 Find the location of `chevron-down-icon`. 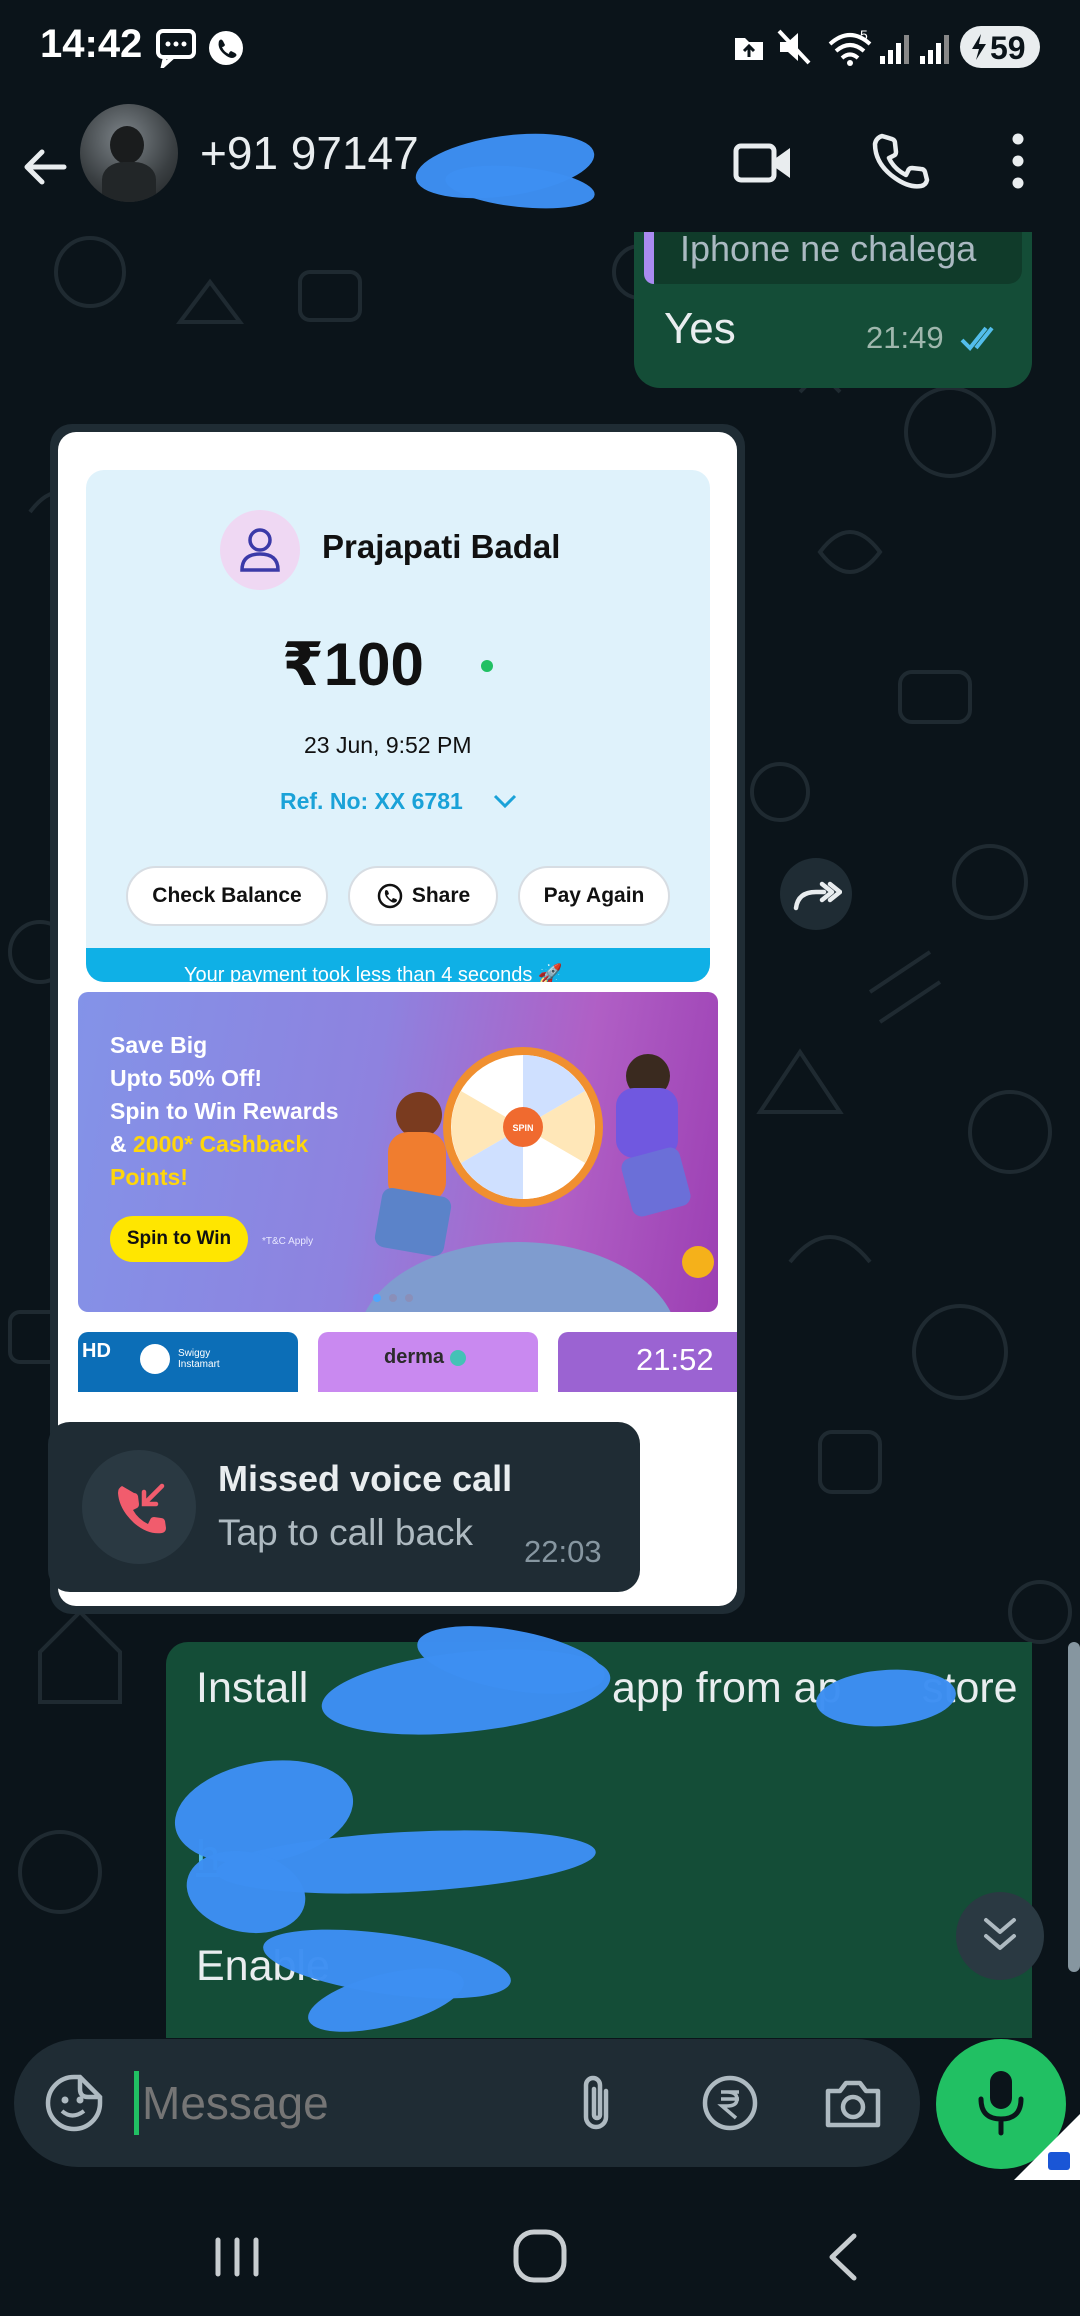

chevron-down-icon is located at coordinates (505, 801).